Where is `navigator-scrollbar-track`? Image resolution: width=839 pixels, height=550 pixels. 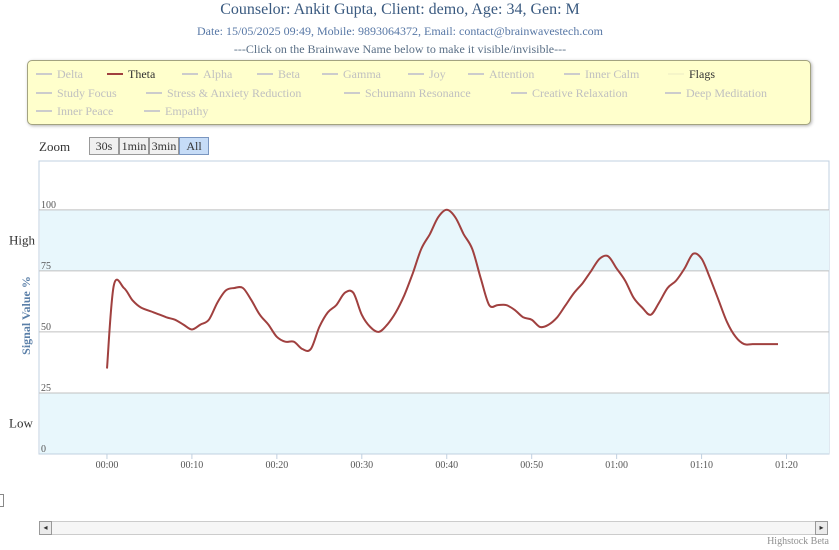 navigator-scrollbar-track is located at coordinates (433, 528).